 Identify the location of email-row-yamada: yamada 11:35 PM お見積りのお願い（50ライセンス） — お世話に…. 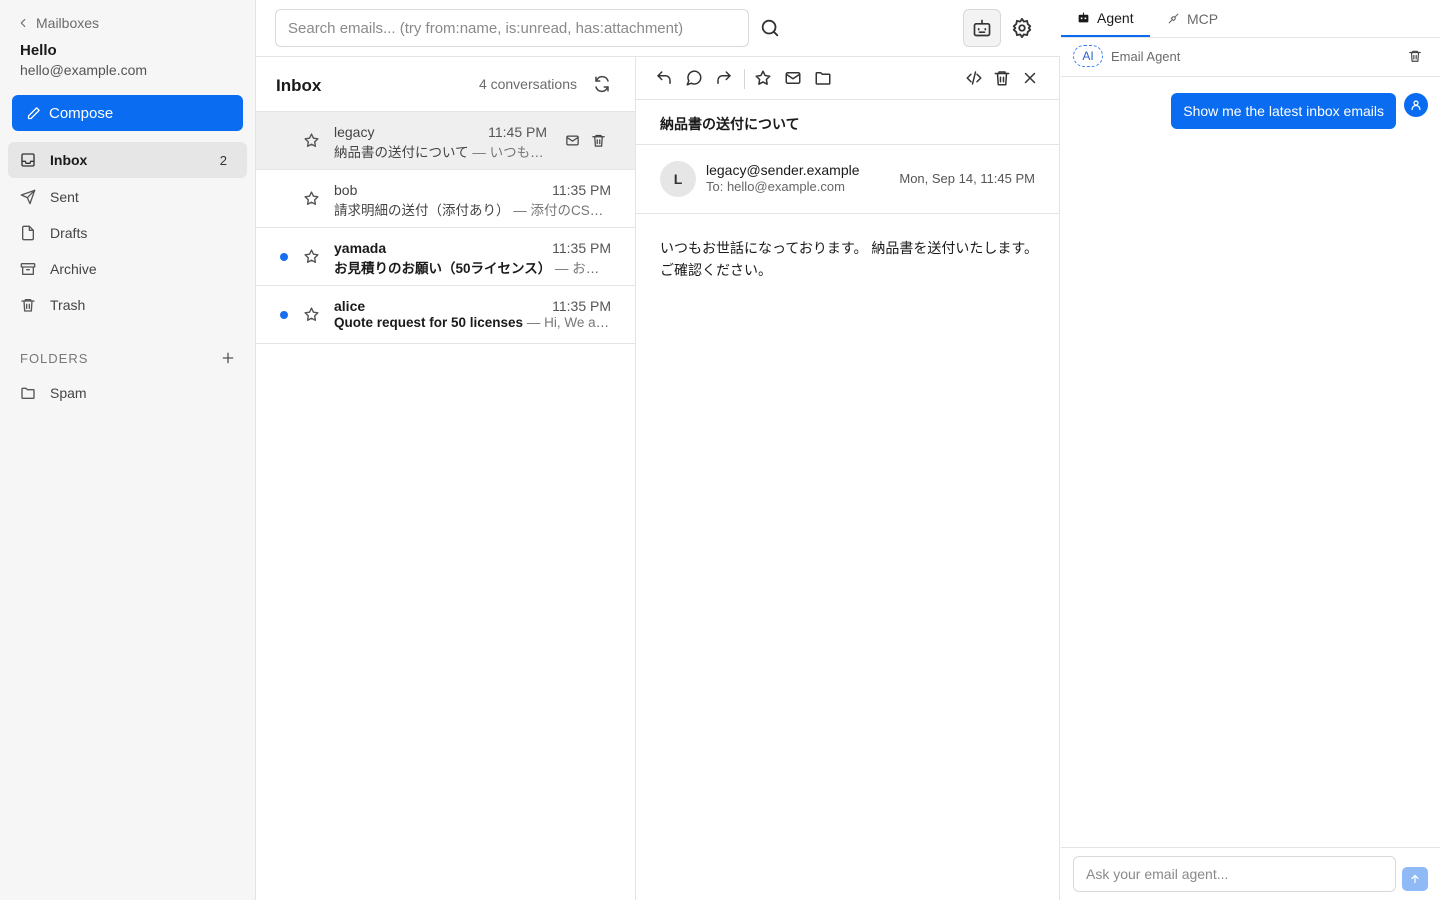
(445, 257).